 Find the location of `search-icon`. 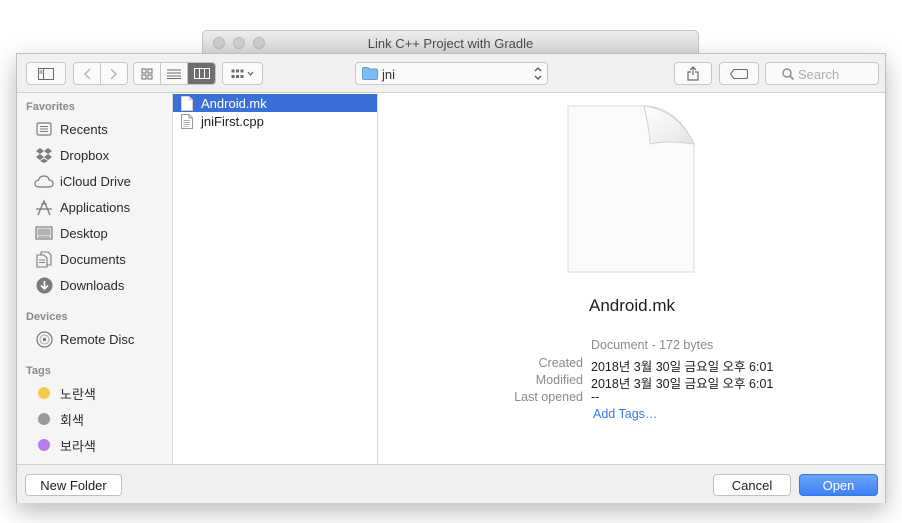

search-icon is located at coordinates (788, 74).